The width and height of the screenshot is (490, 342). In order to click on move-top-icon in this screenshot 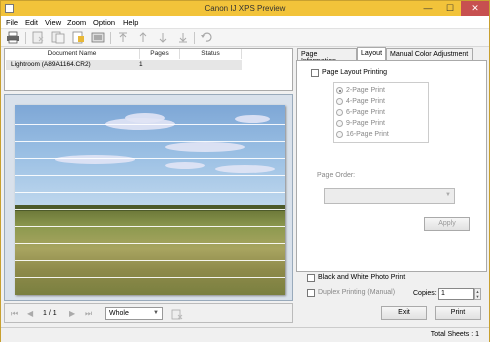, I will do `click(123, 37)`.